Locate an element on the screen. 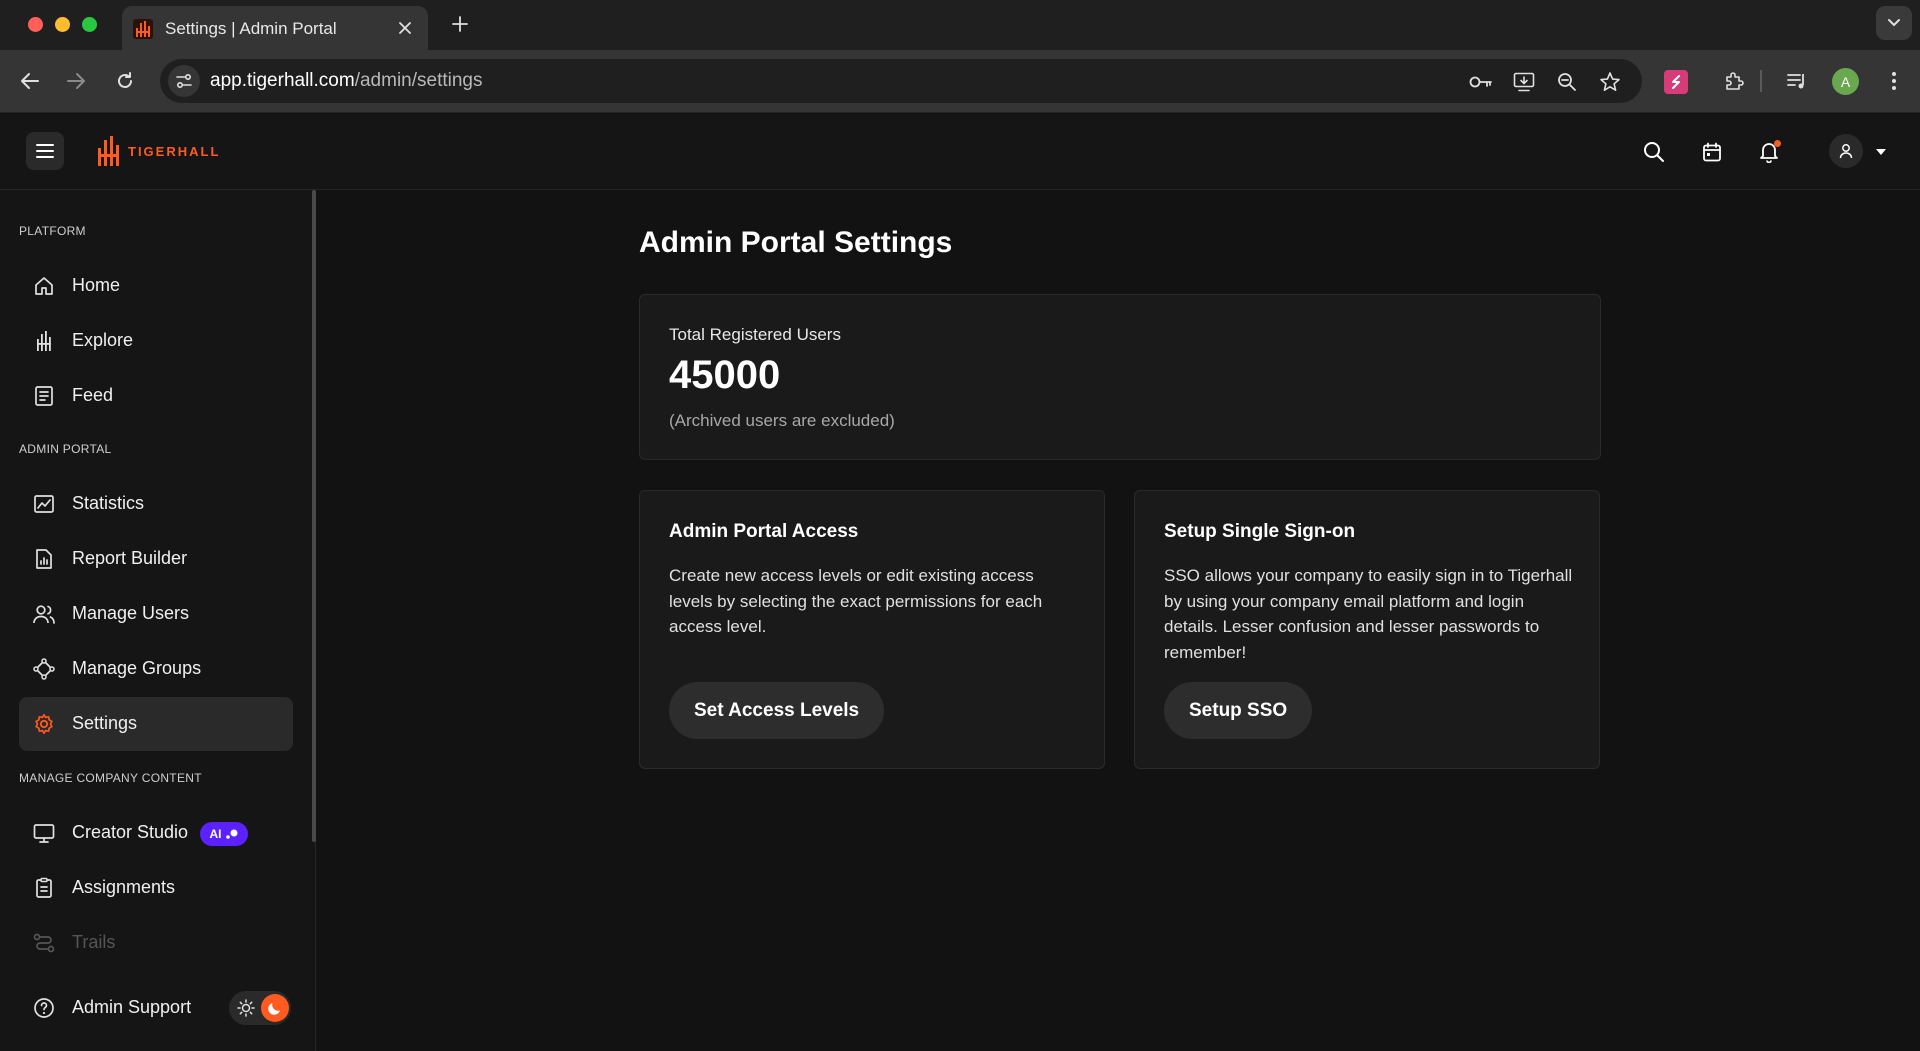 The height and width of the screenshot is (1051, 1920). moon-icon is located at coordinates (275, 1008).